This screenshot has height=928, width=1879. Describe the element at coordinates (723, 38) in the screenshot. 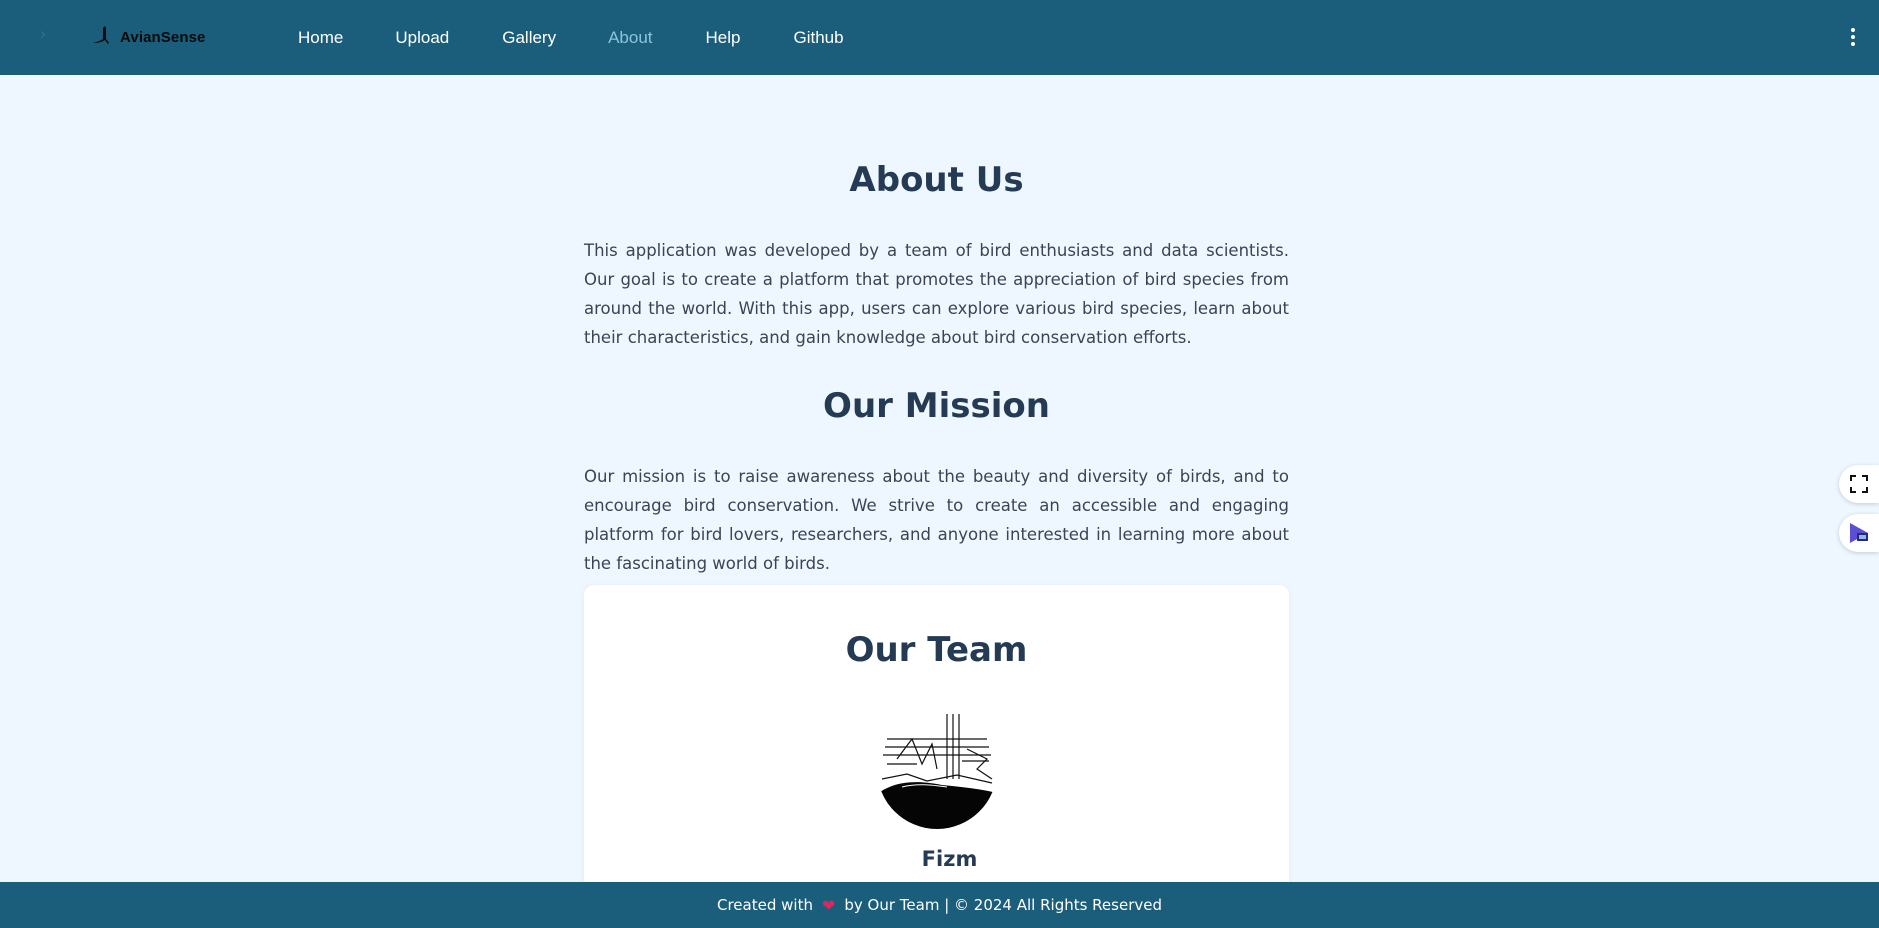

I see `nav-help: Help` at that location.